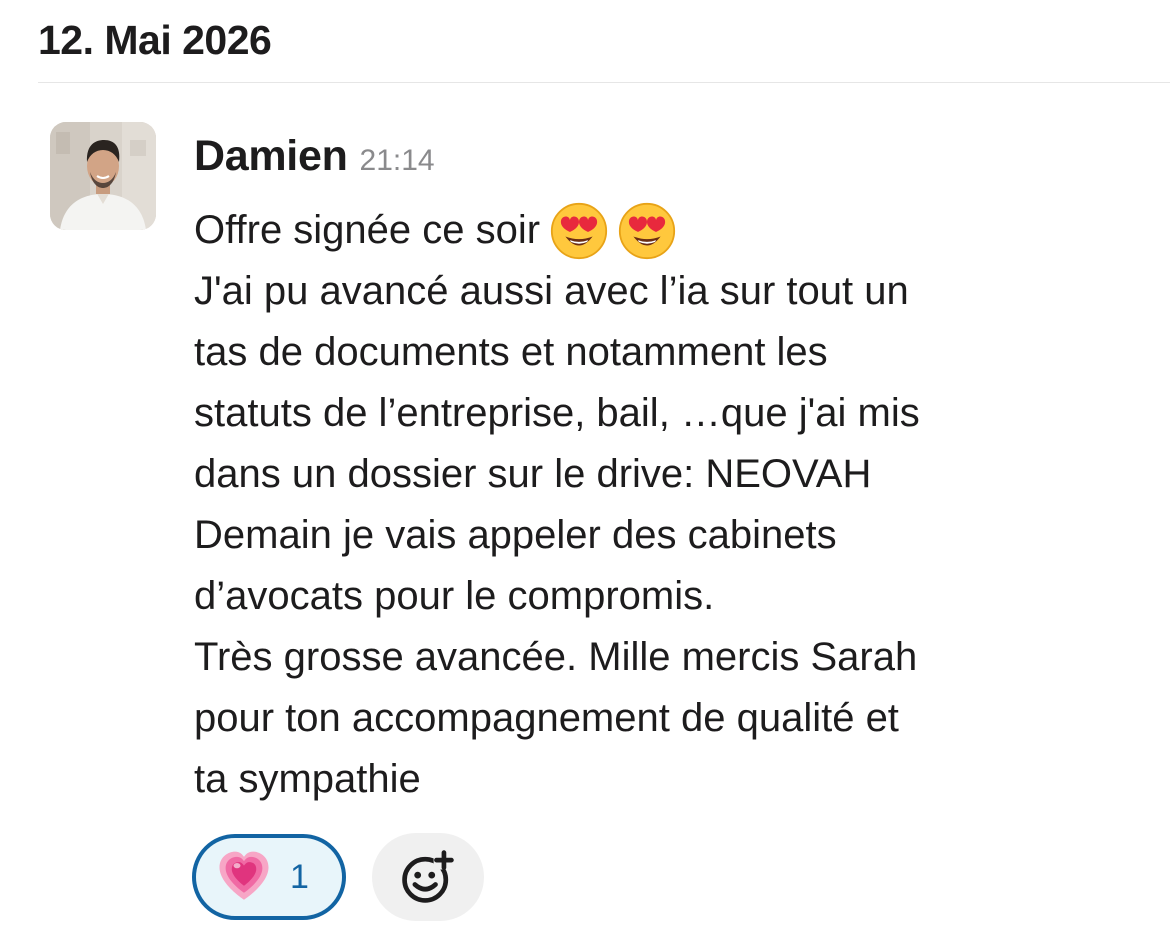 The width and height of the screenshot is (1170, 936). Describe the element at coordinates (244, 877) in the screenshot. I see `growing-heart-emoji-icon` at that location.